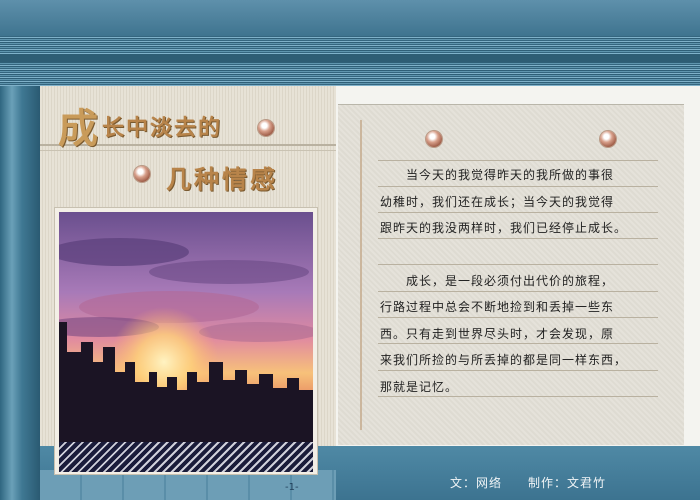 The height and width of the screenshot is (500, 700). I want to click on paragraph-1-line-1: 当今天的我觉得昨天的我所做的事很, so click(497, 175).